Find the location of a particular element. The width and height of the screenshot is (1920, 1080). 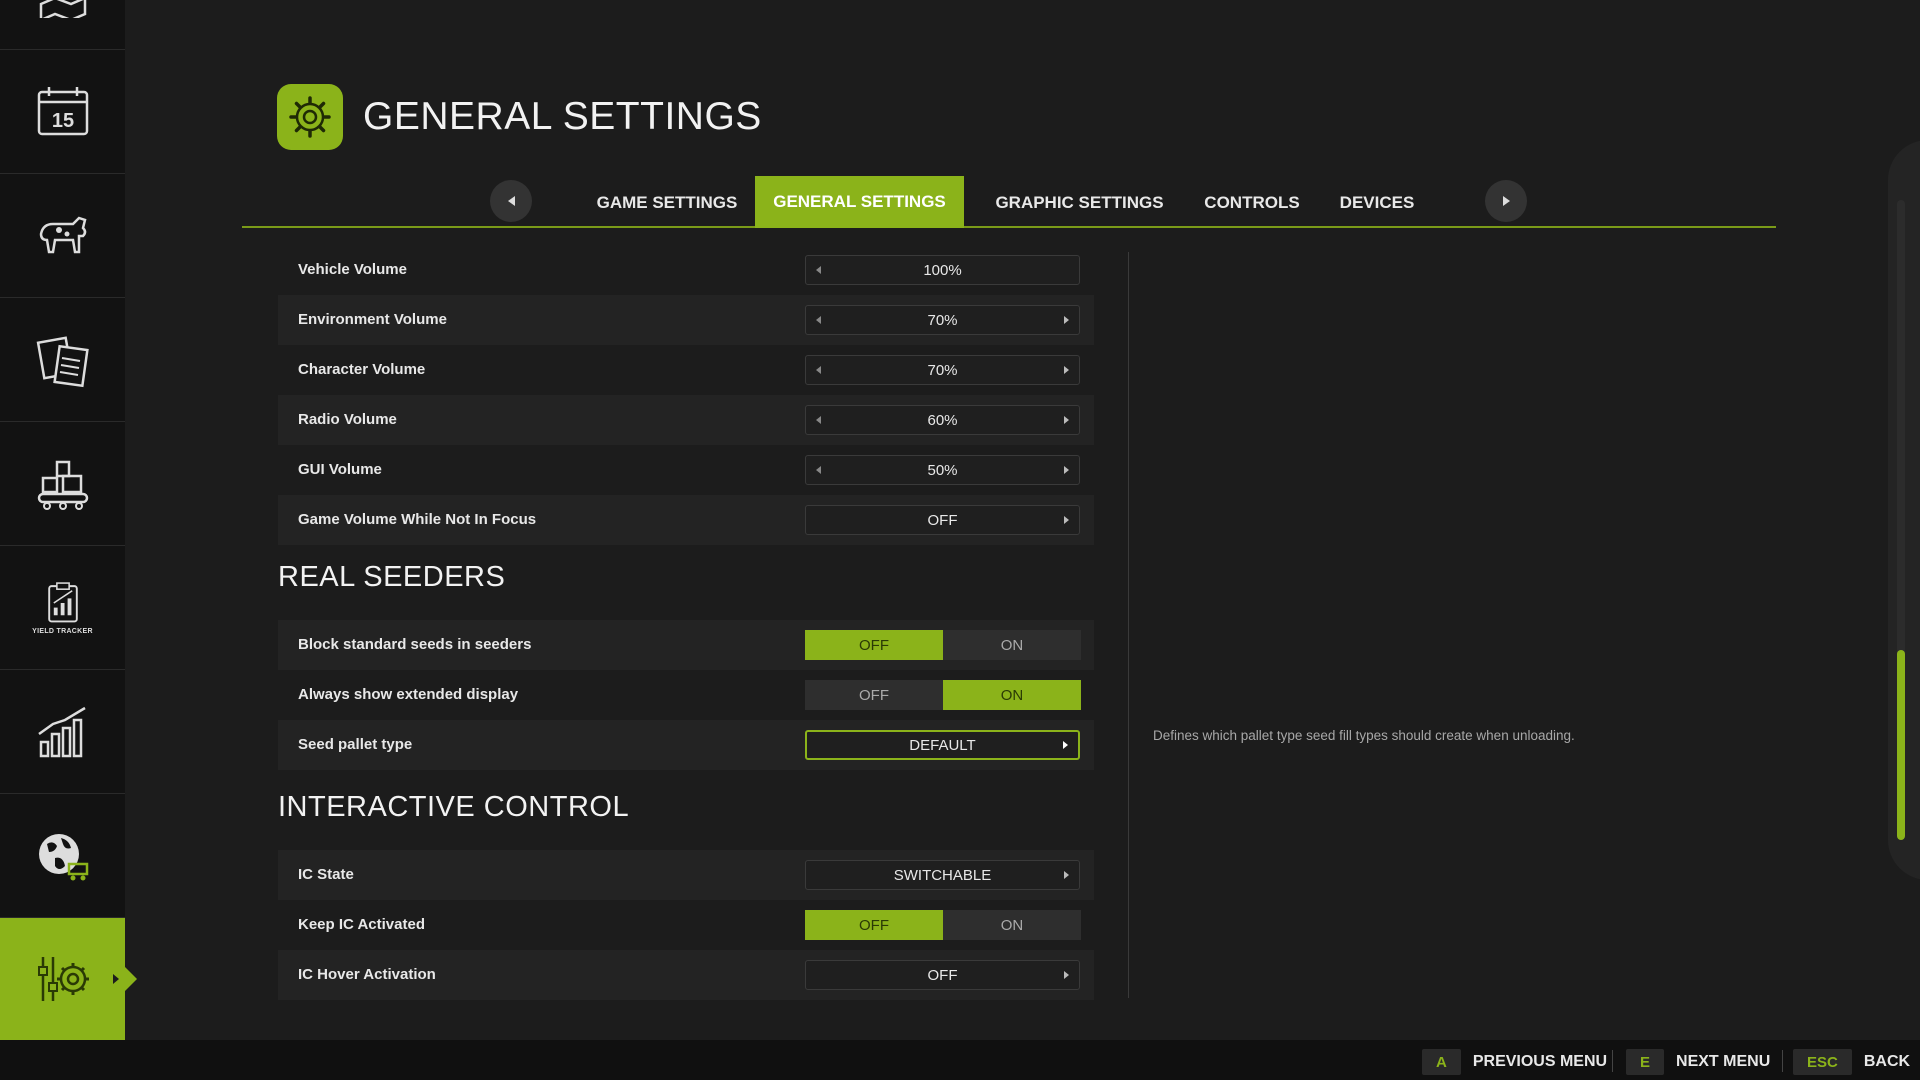

section-title-interactive-control: INTERACTIVE CONTROL is located at coordinates (454, 807).